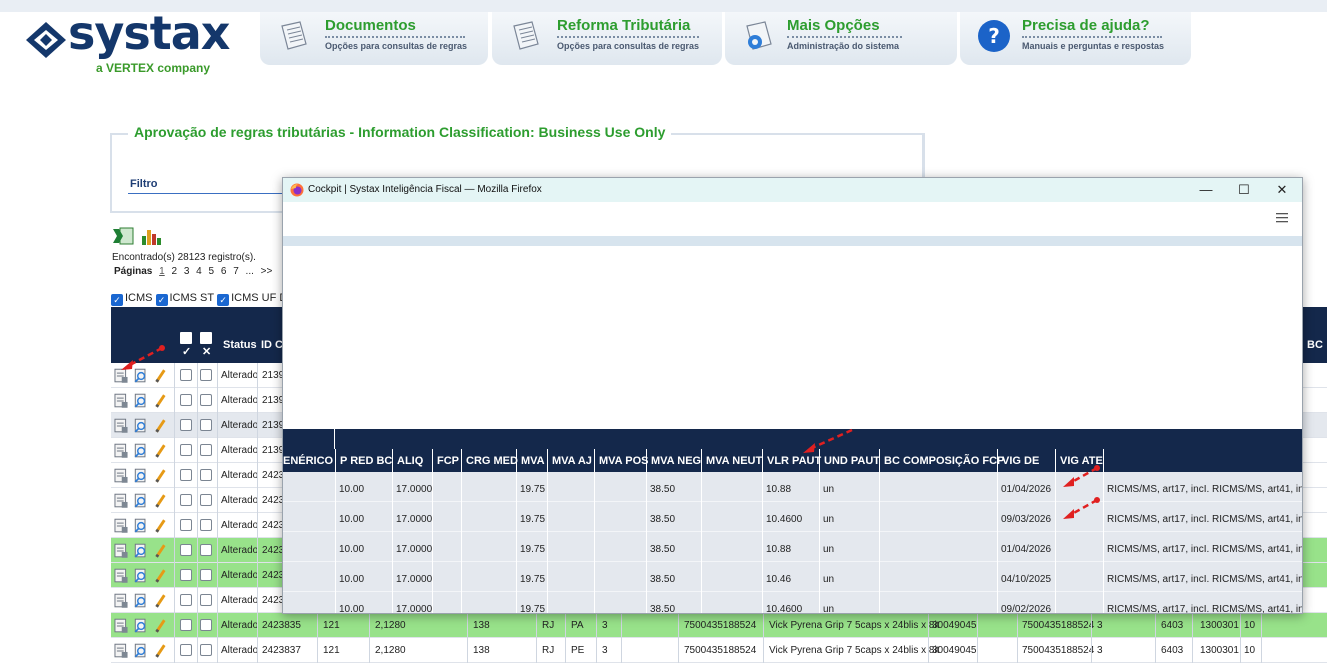  Describe the element at coordinates (187, 271) in the screenshot. I see `page-link: 3` at that location.